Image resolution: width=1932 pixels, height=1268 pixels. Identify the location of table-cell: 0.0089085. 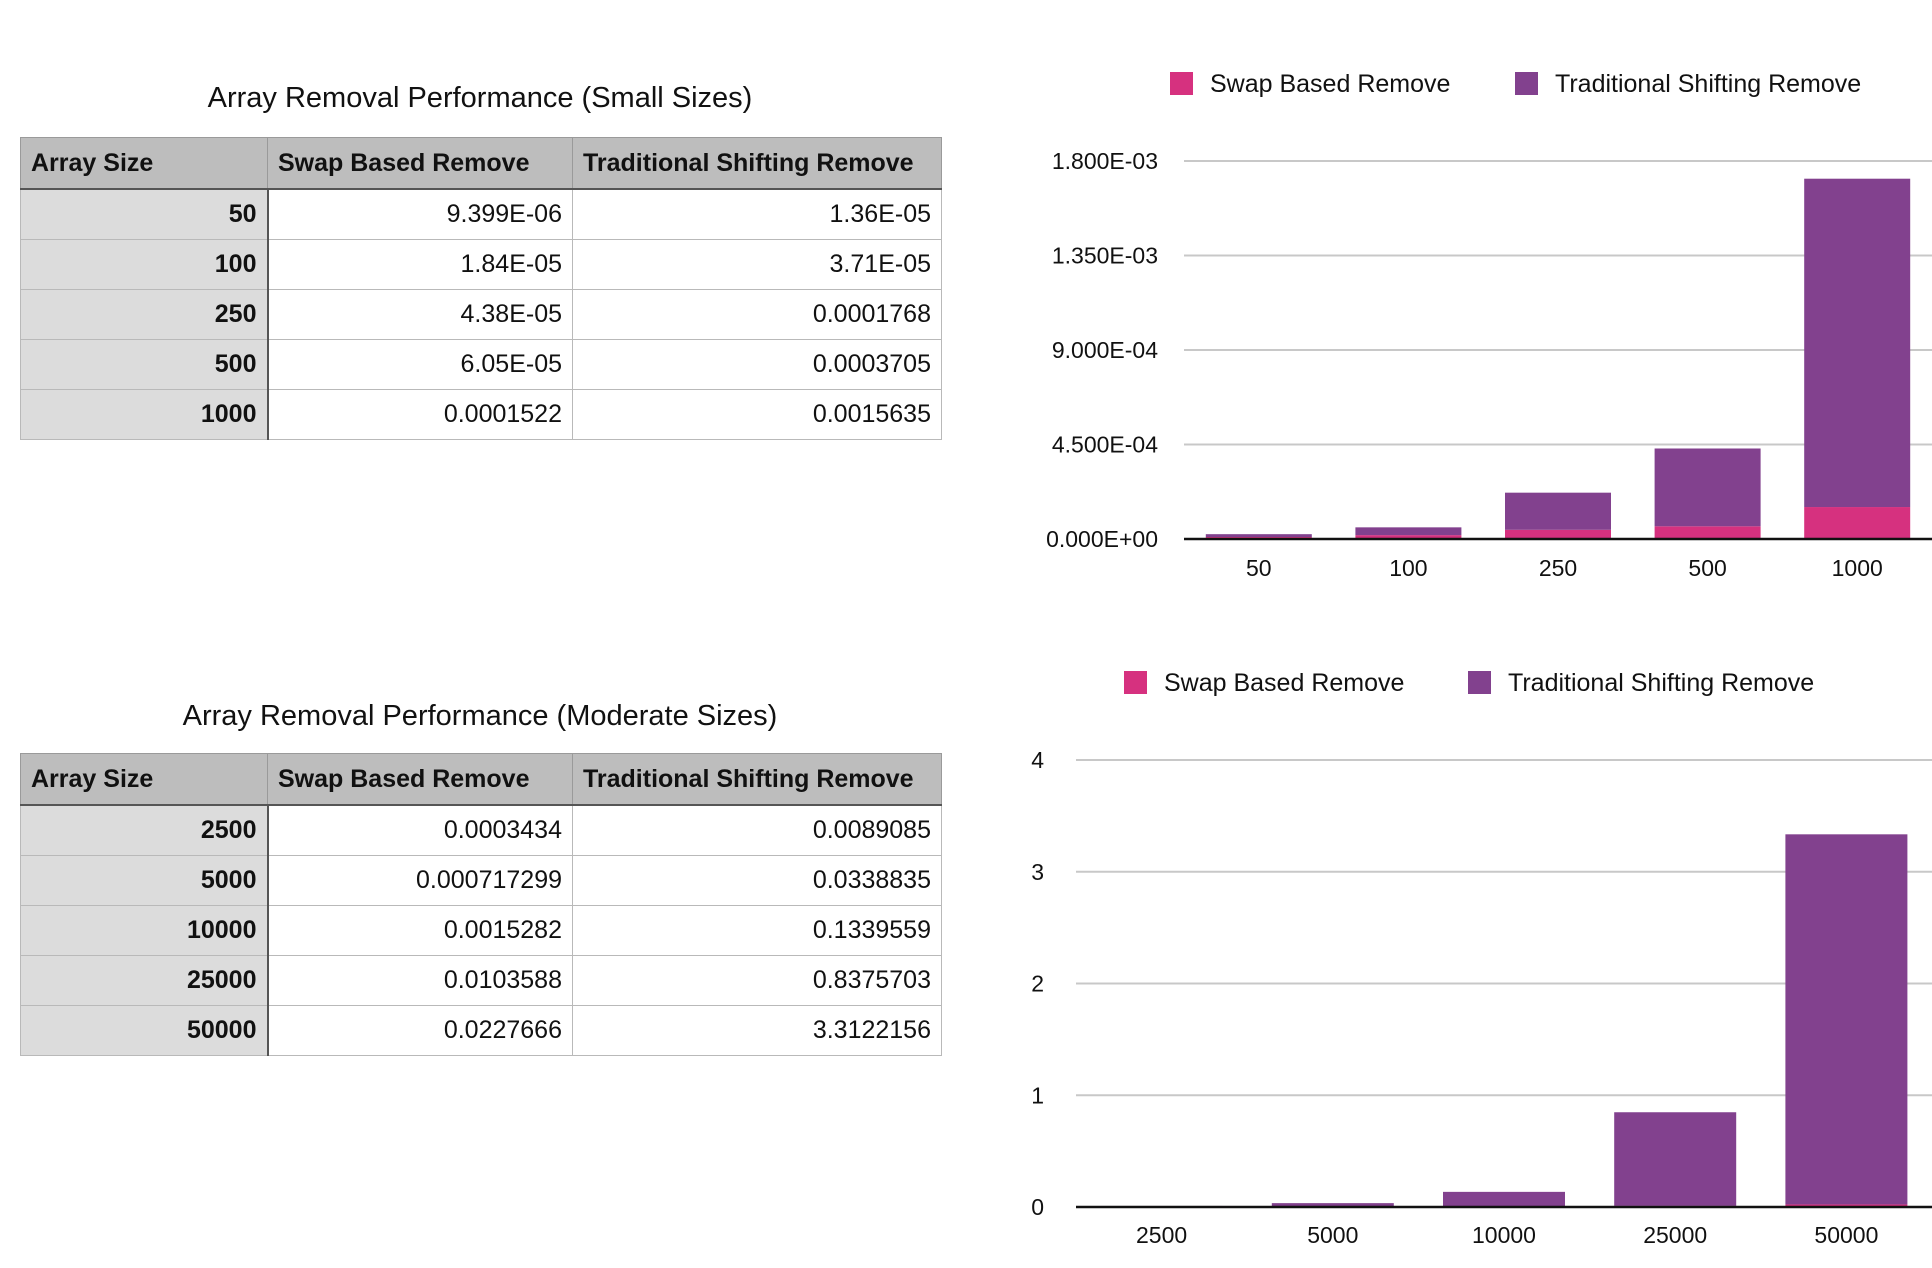
(757, 830).